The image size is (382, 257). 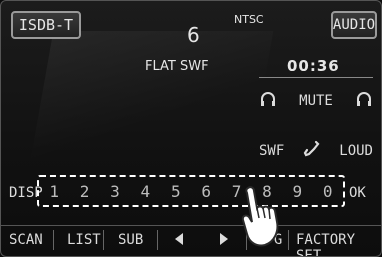 I want to click on mute-button: MUTE, so click(x=316, y=101).